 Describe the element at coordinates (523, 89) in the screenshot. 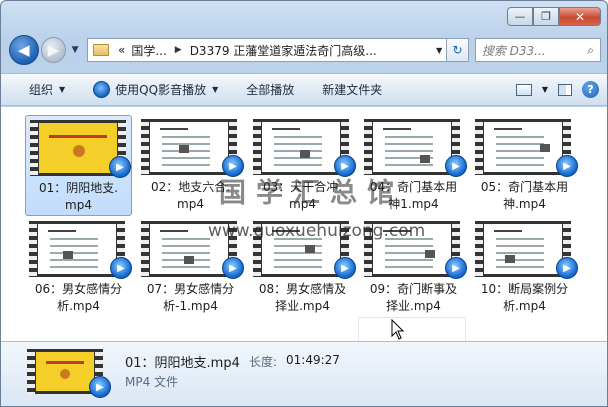

I see `change-view-icon` at that location.